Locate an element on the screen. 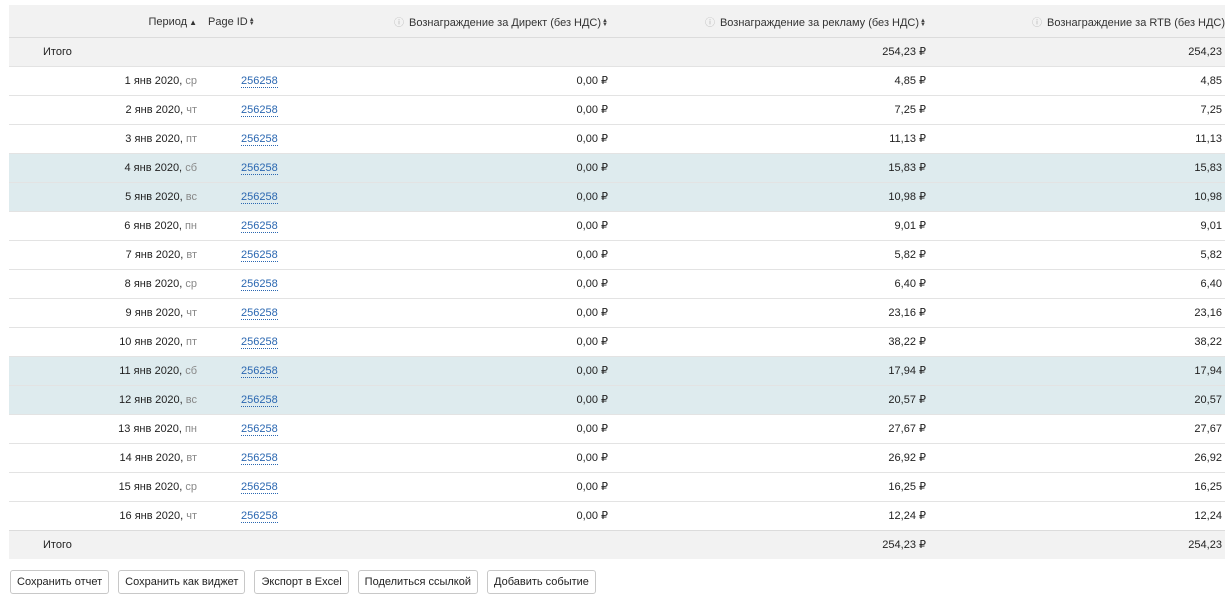  period-cell: 7 янв 2020, вт is located at coordinates (103, 254).